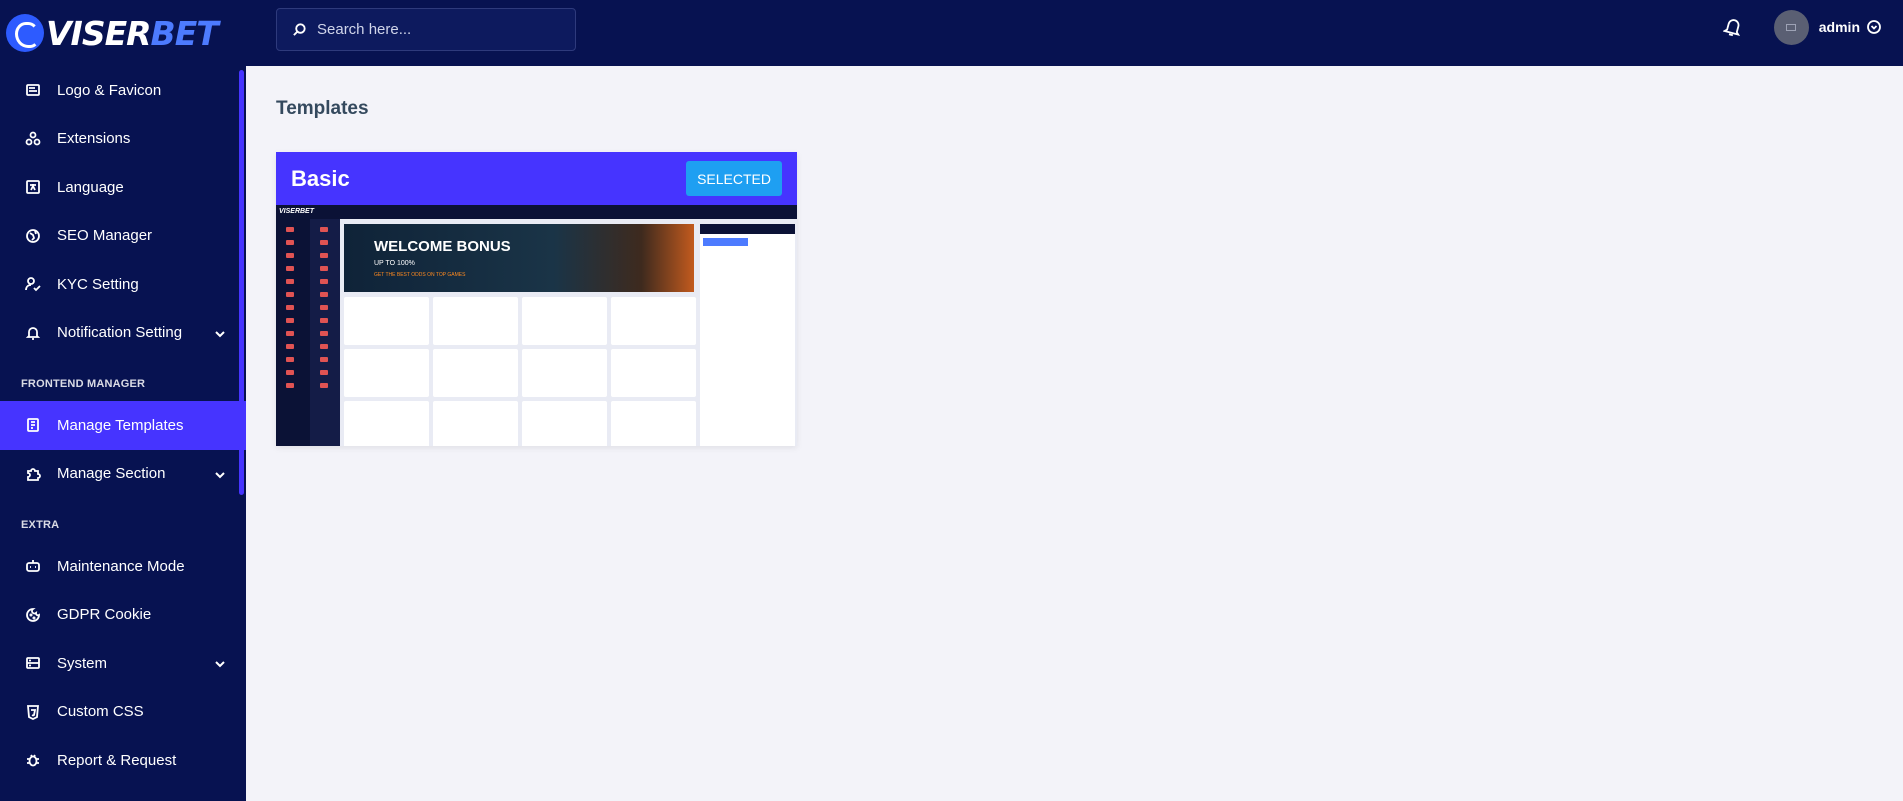  I want to click on user-menu: admin, so click(1827, 27).